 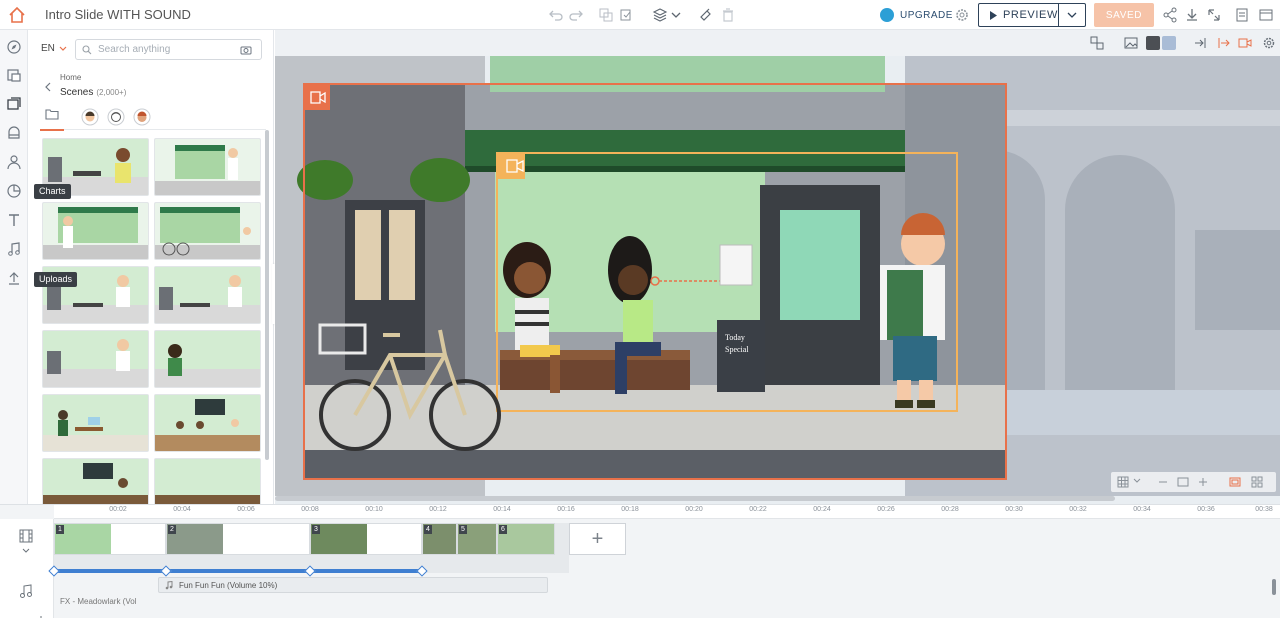 What do you see at coordinates (14, 191) in the screenshot?
I see `charts-icon` at bounding box center [14, 191].